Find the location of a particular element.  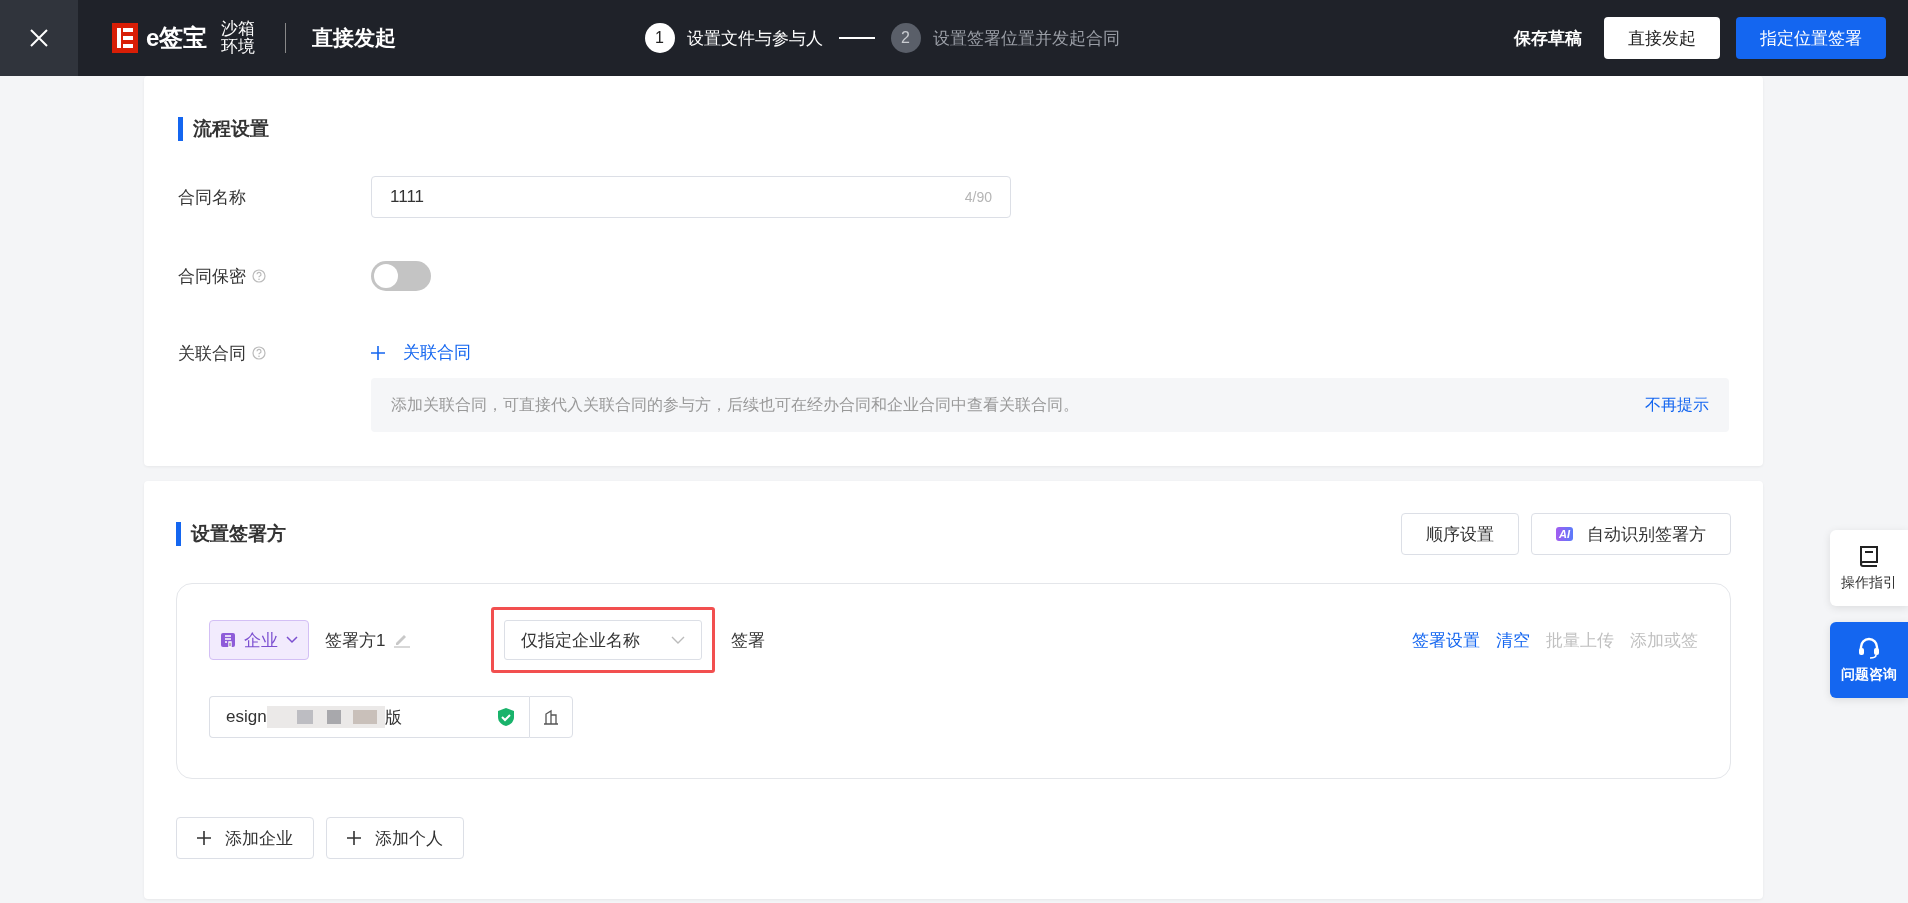

contract-name-field: 1111 4/90 is located at coordinates (691, 197).